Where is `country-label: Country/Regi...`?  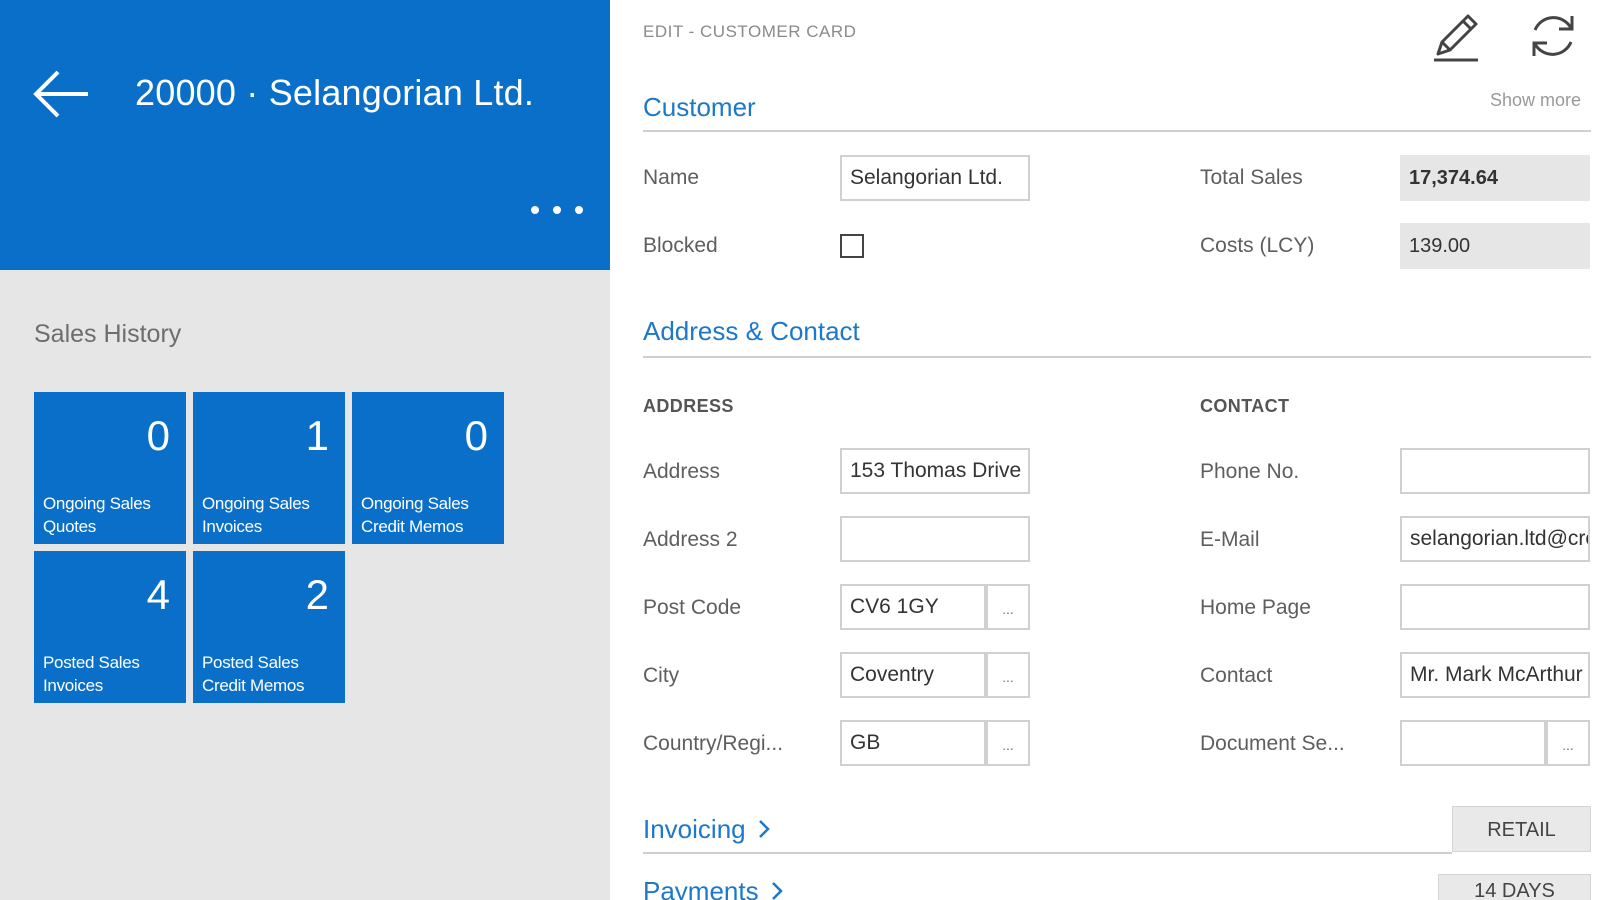
country-label: Country/Regi... is located at coordinates (713, 743).